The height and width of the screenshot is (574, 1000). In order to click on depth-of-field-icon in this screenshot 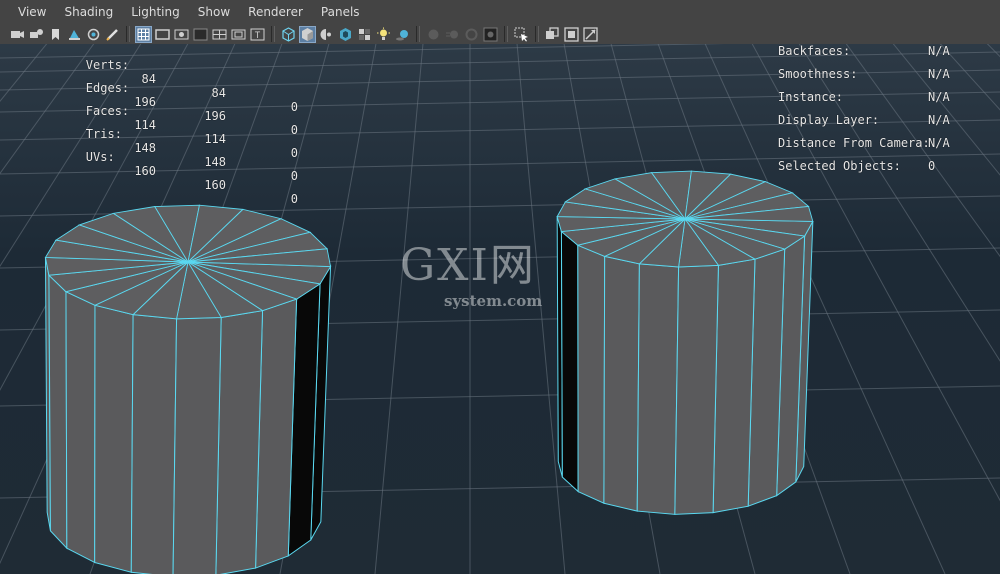, I will do `click(490, 34)`.